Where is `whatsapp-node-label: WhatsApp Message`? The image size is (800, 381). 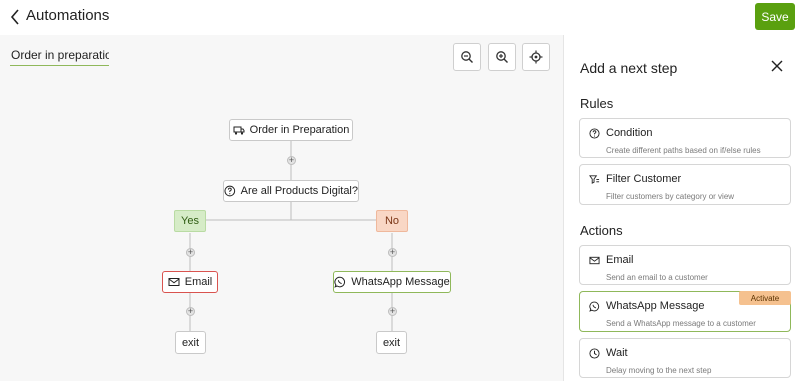
whatsapp-node-label: WhatsApp Message is located at coordinates (400, 282).